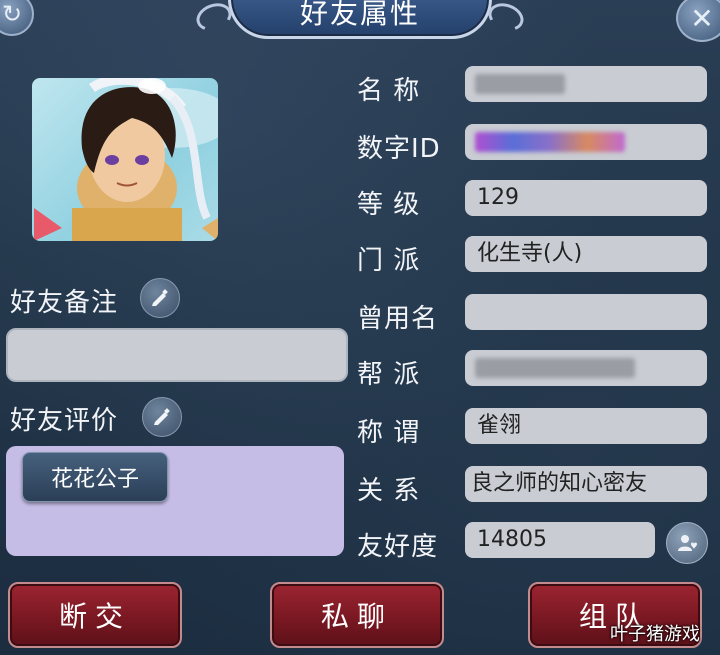 Image resolution: width=720 pixels, height=655 pixels. Describe the element at coordinates (398, 319) in the screenshot. I see `former-name-label: 曾用名` at that location.